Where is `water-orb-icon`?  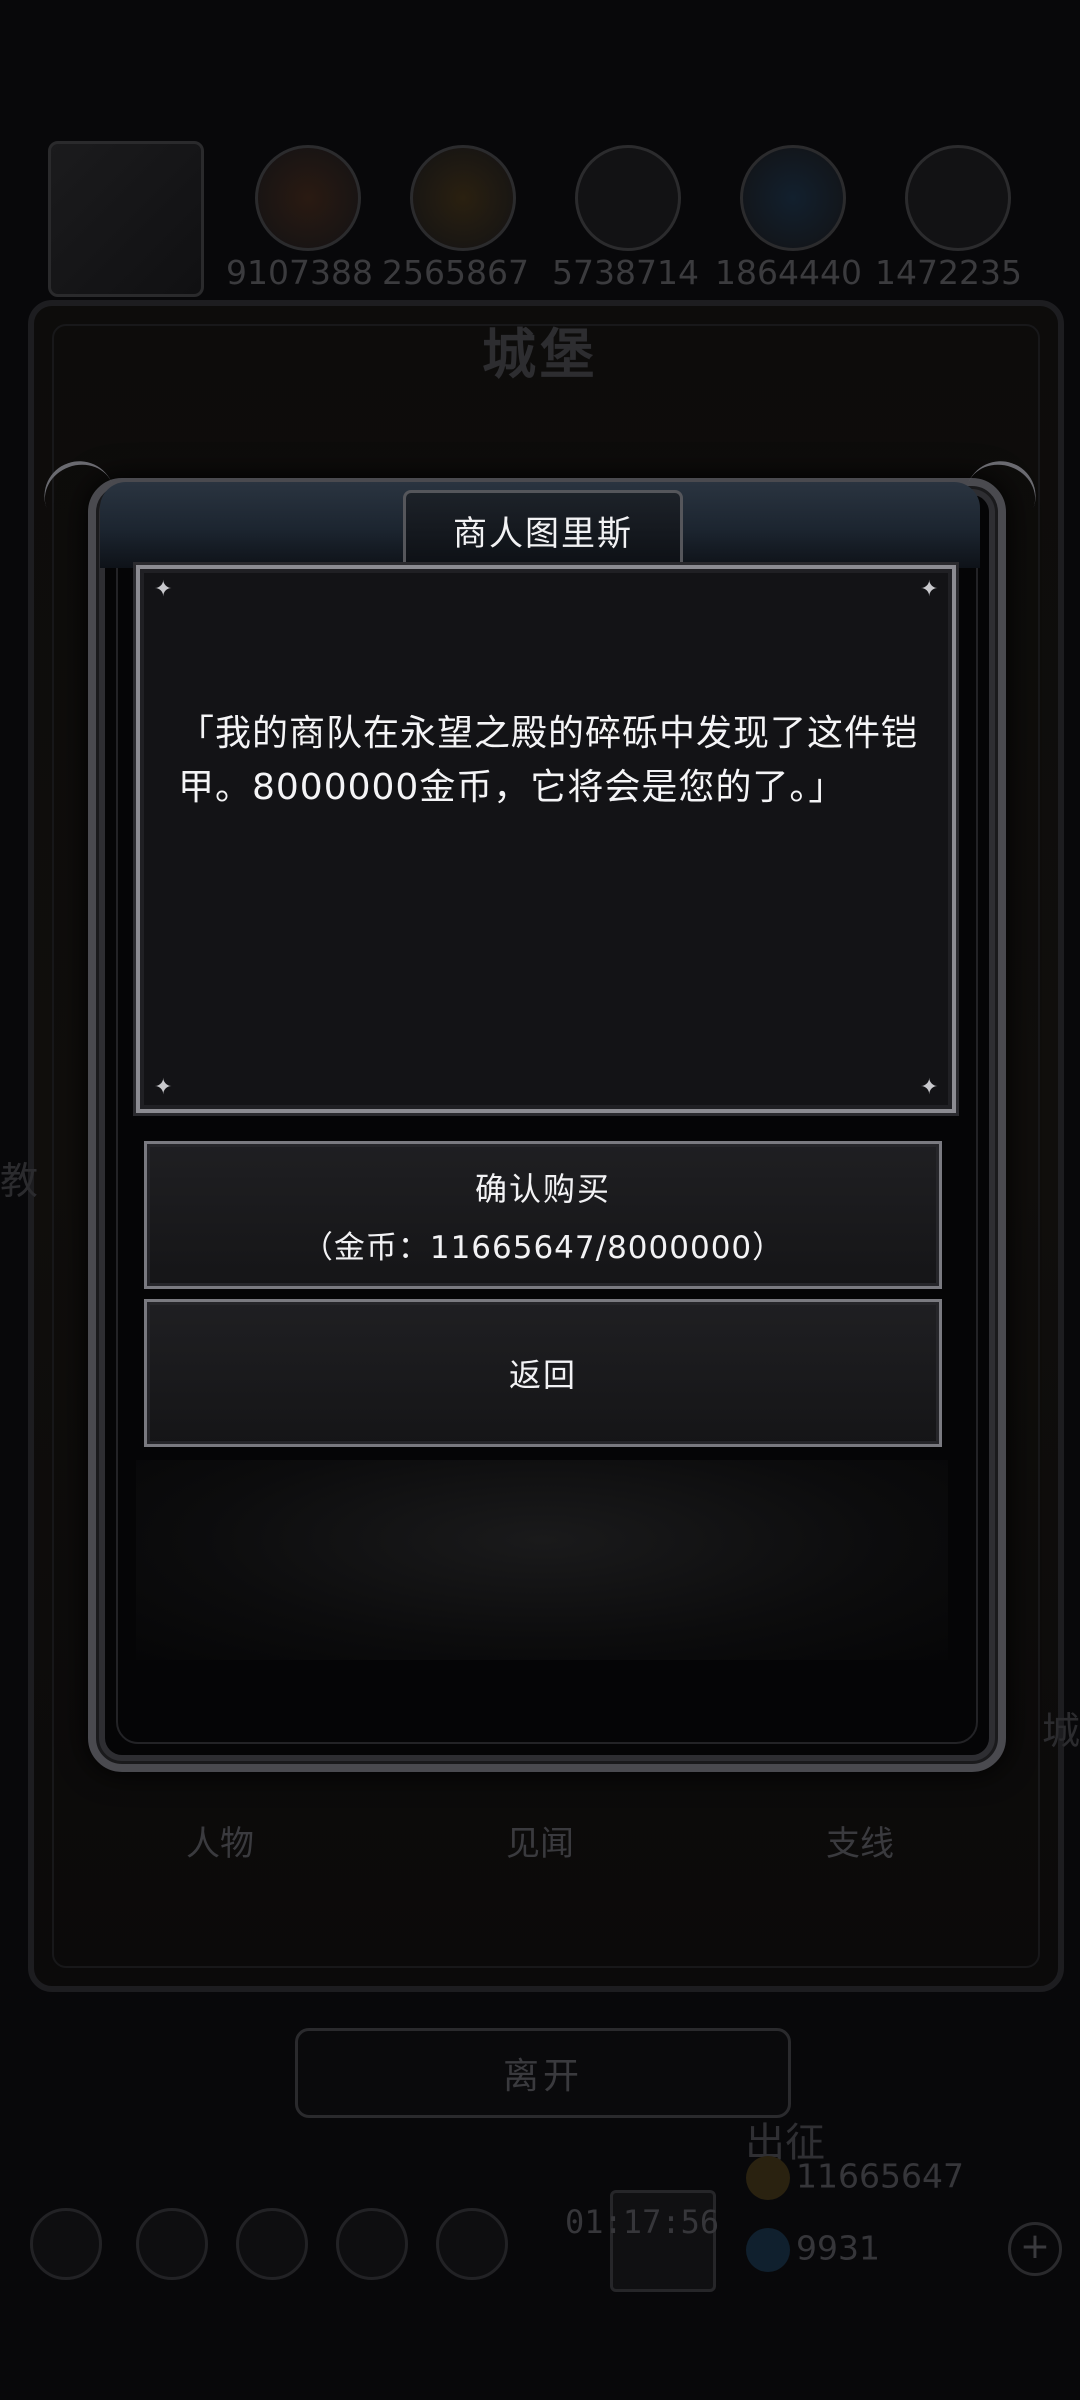
water-orb-icon is located at coordinates (793, 198).